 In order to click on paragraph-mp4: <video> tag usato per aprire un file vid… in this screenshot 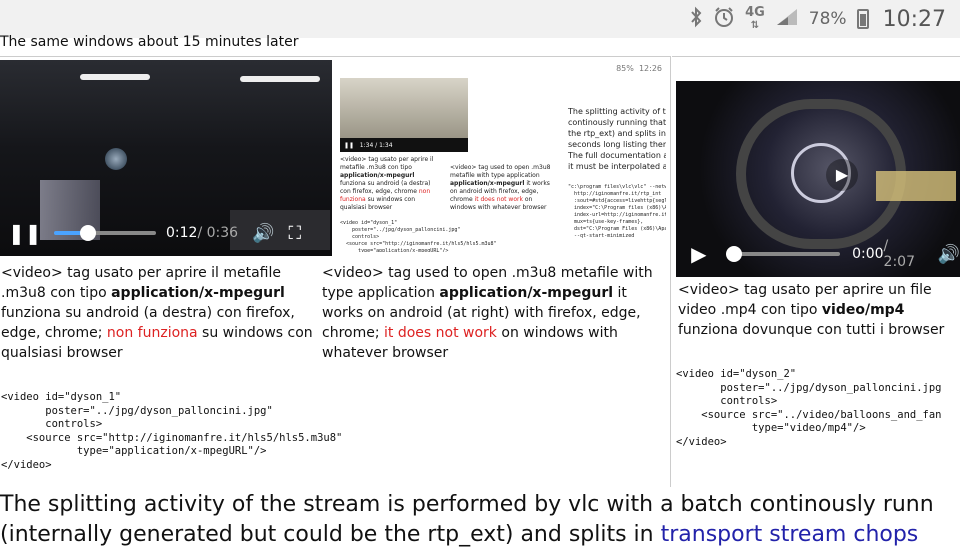, I will do `click(811, 310)`.